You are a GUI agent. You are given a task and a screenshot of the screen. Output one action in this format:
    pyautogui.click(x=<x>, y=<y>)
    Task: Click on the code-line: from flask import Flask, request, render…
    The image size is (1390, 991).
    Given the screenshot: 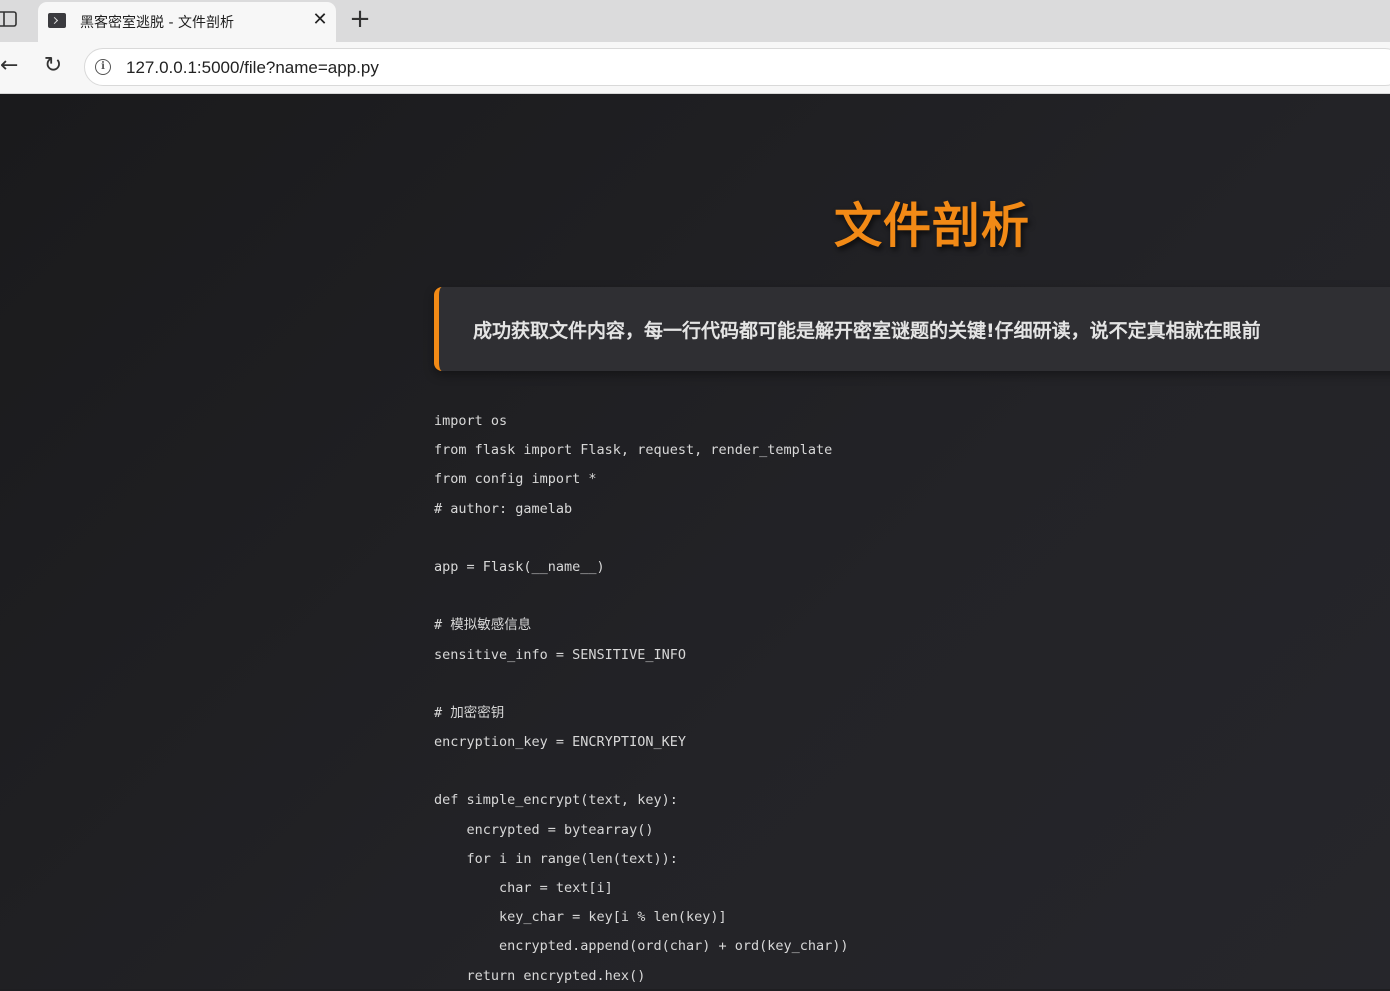 What is the action you would take?
    pyautogui.click(x=633, y=450)
    